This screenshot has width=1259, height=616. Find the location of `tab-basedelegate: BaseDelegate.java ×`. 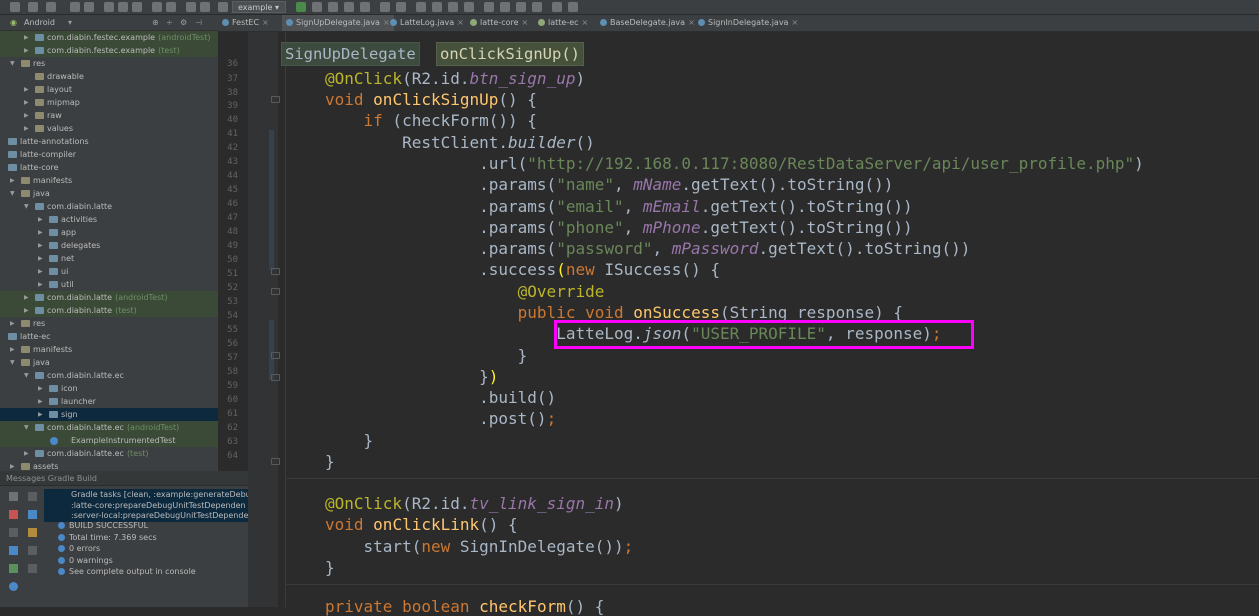

tab-basedelegate: BaseDelegate.java × is located at coordinates (647, 23).